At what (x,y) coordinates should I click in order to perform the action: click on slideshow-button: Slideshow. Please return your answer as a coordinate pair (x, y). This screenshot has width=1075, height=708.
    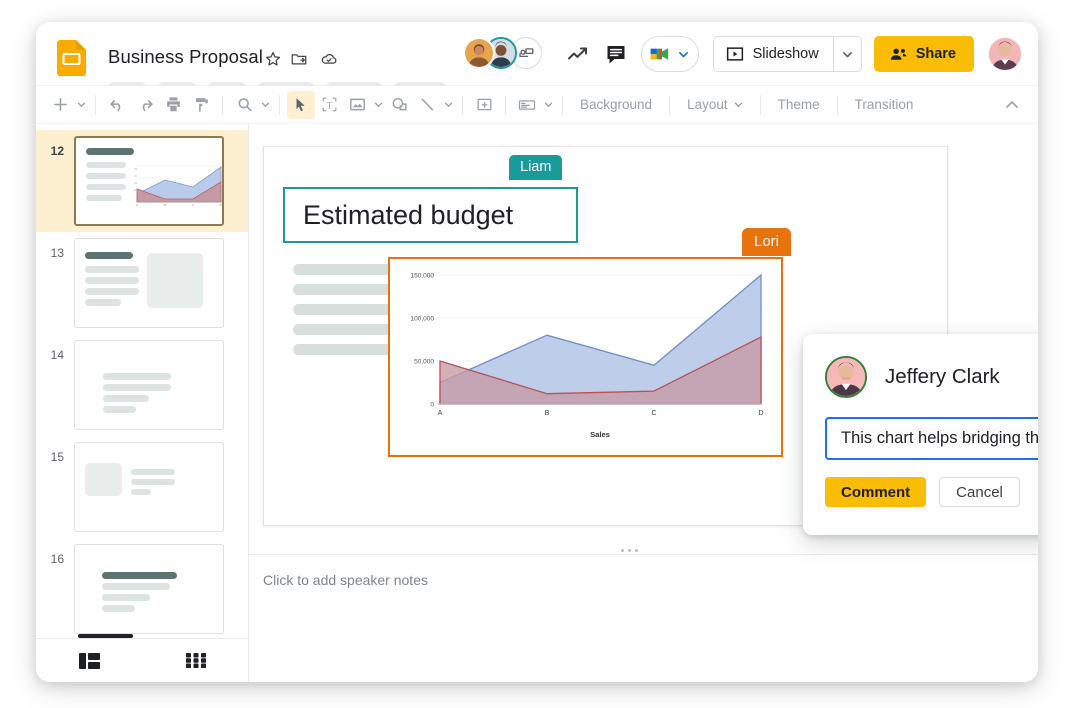
    Looking at the image, I should click on (773, 54).